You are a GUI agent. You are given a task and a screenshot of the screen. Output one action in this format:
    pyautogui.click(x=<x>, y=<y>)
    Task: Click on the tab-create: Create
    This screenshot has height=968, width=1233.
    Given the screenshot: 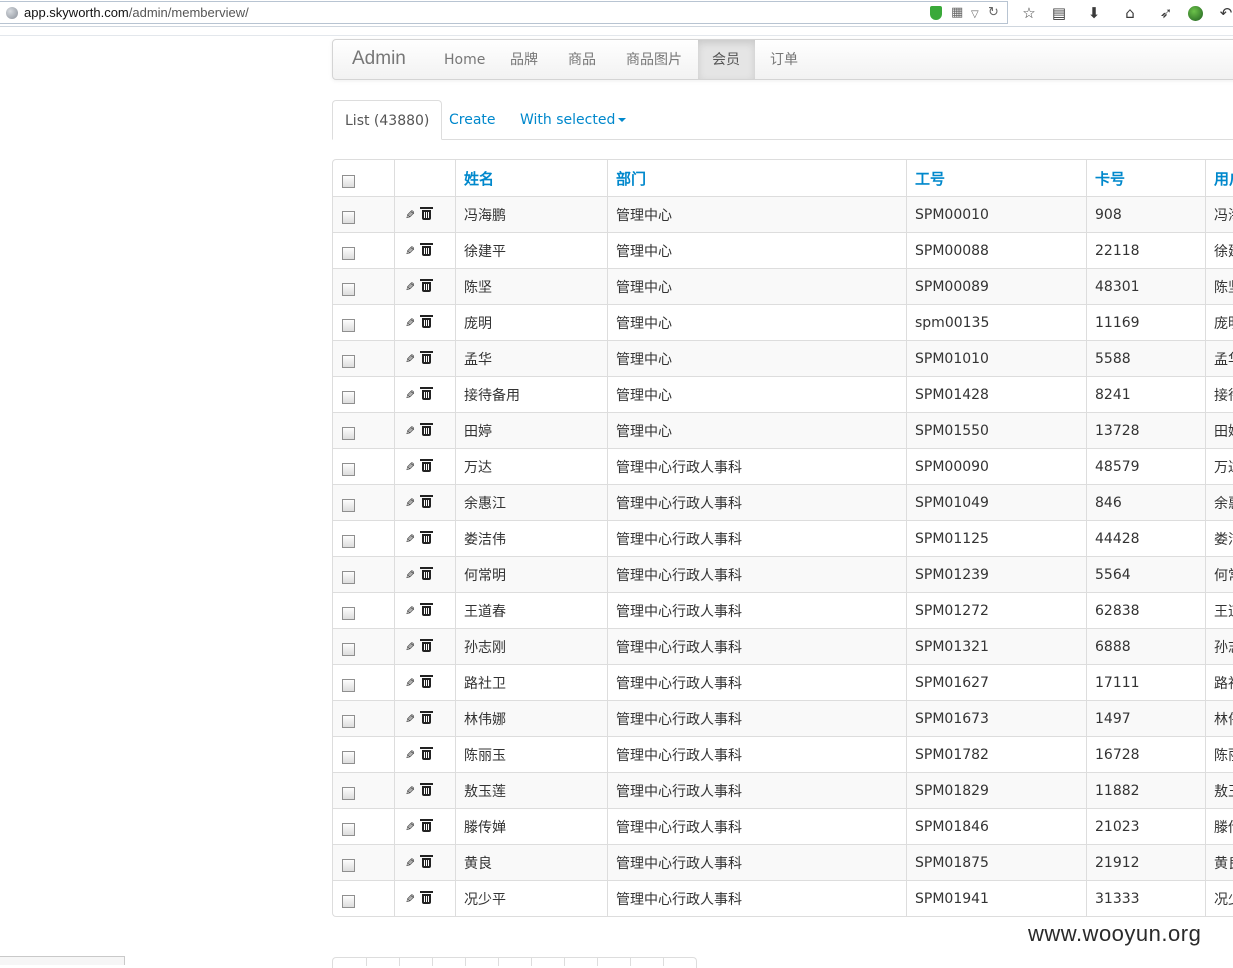 What is the action you would take?
    pyautogui.click(x=472, y=119)
    